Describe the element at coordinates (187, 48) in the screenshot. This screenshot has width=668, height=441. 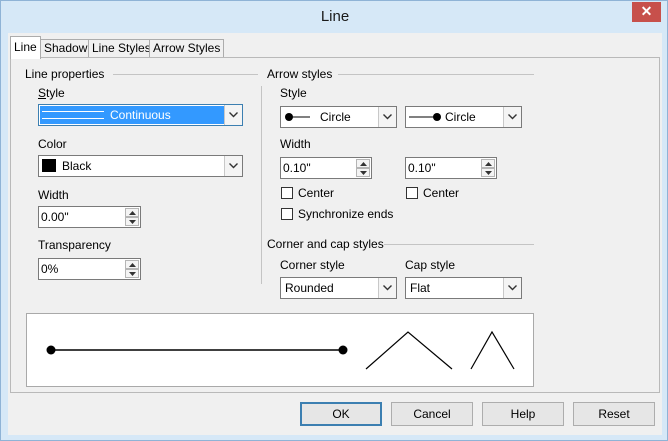
I see `tab-arrow-styles: Arrow Styles` at that location.